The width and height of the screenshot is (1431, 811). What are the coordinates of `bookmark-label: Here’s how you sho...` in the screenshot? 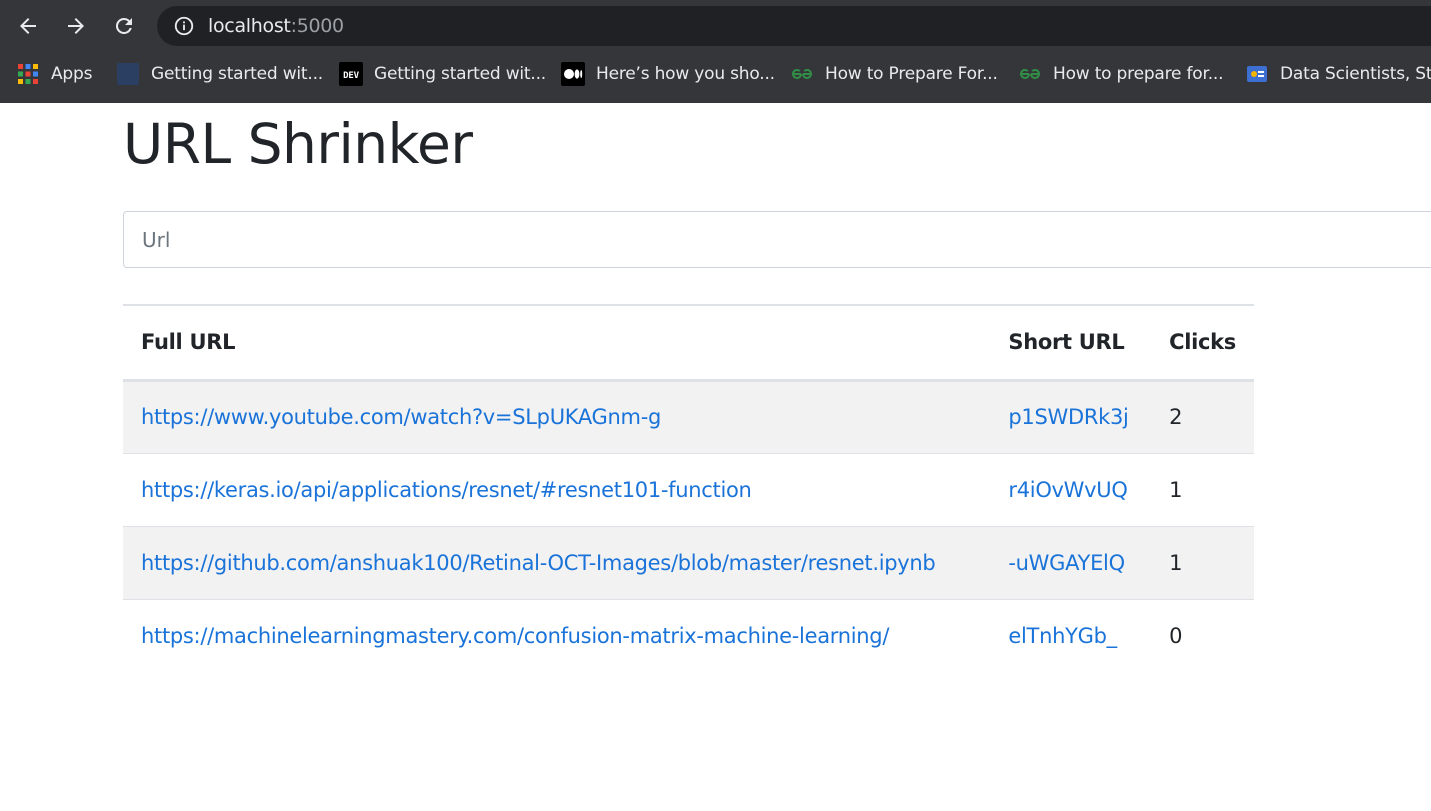 It's located at (685, 74).